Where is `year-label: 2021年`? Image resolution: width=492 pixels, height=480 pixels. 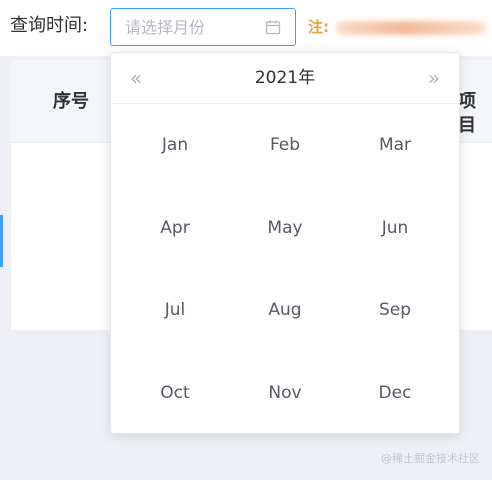 year-label: 2021年 is located at coordinates (285, 78).